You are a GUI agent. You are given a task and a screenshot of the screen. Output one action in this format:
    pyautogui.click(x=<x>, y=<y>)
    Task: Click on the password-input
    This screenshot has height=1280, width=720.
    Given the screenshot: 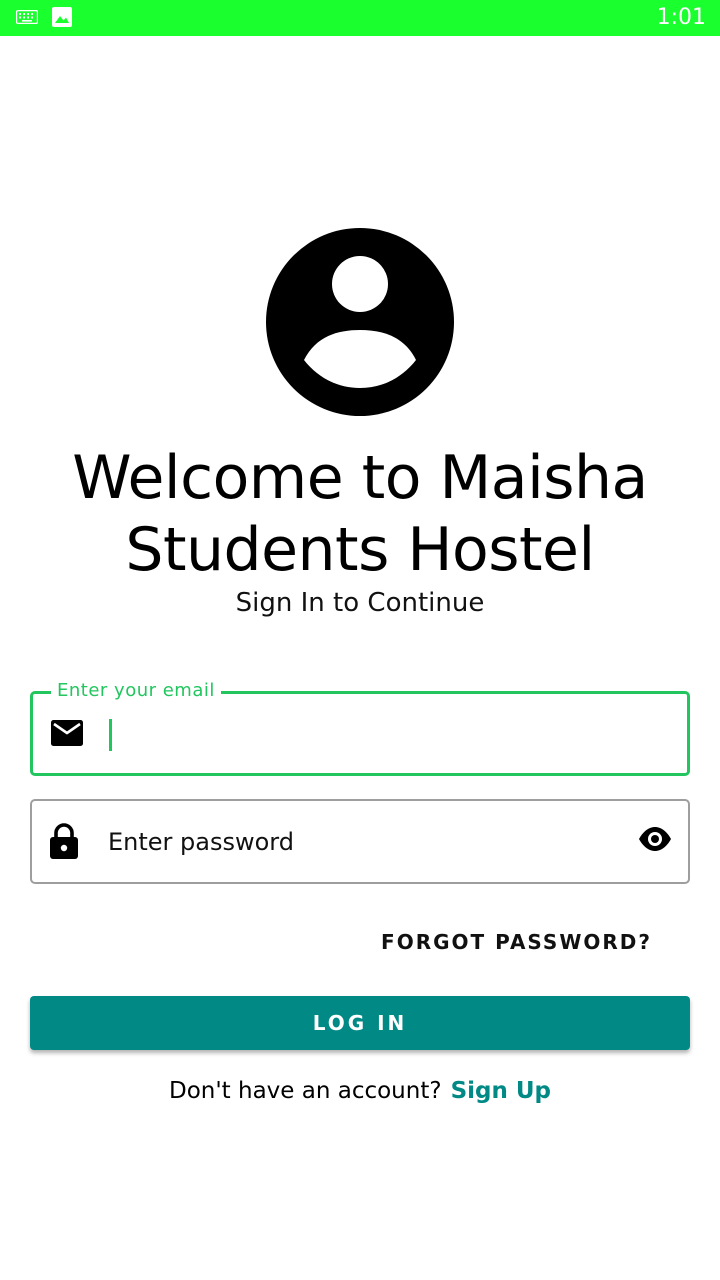 What is the action you would take?
    pyautogui.click(x=358, y=842)
    